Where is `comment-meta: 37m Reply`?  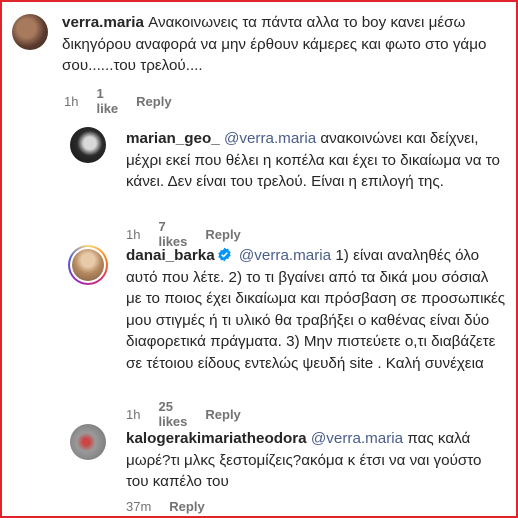 comment-meta: 37m Reply is located at coordinates (165, 506).